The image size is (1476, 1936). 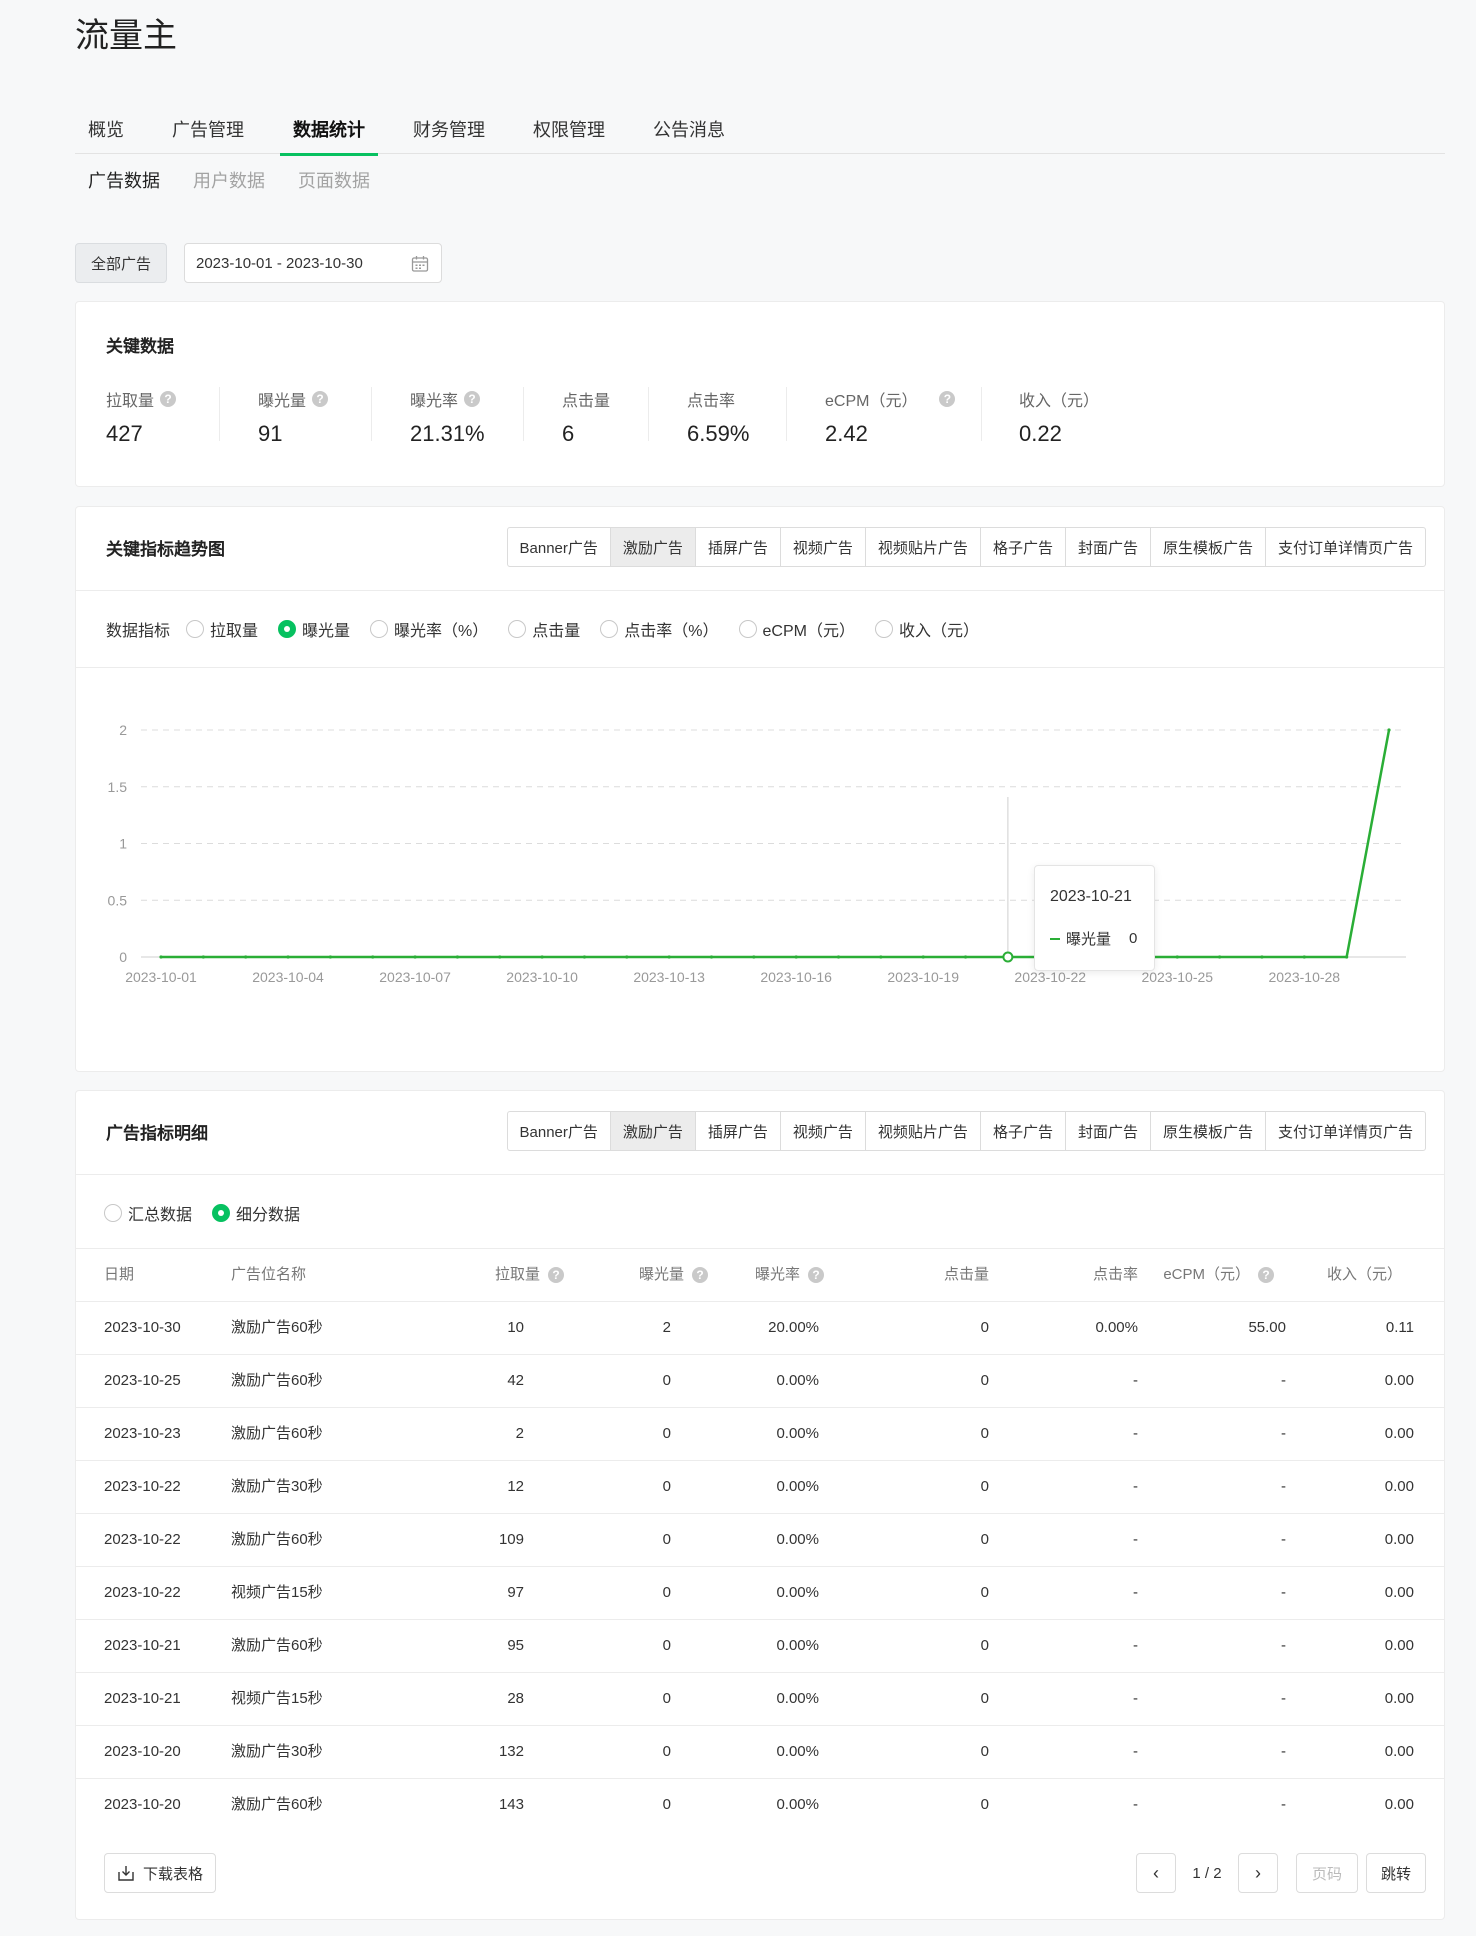 What do you see at coordinates (966, 1275) in the screenshot?
I see `column-header: 点击量` at bounding box center [966, 1275].